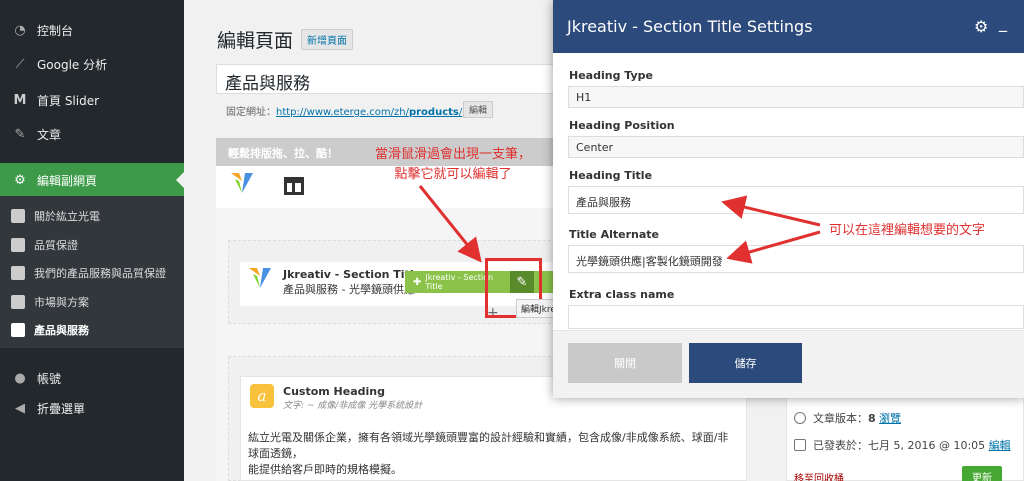 This screenshot has height=481, width=1024. Describe the element at coordinates (450, 224) in the screenshot. I see `arrow-to-pencil` at that location.